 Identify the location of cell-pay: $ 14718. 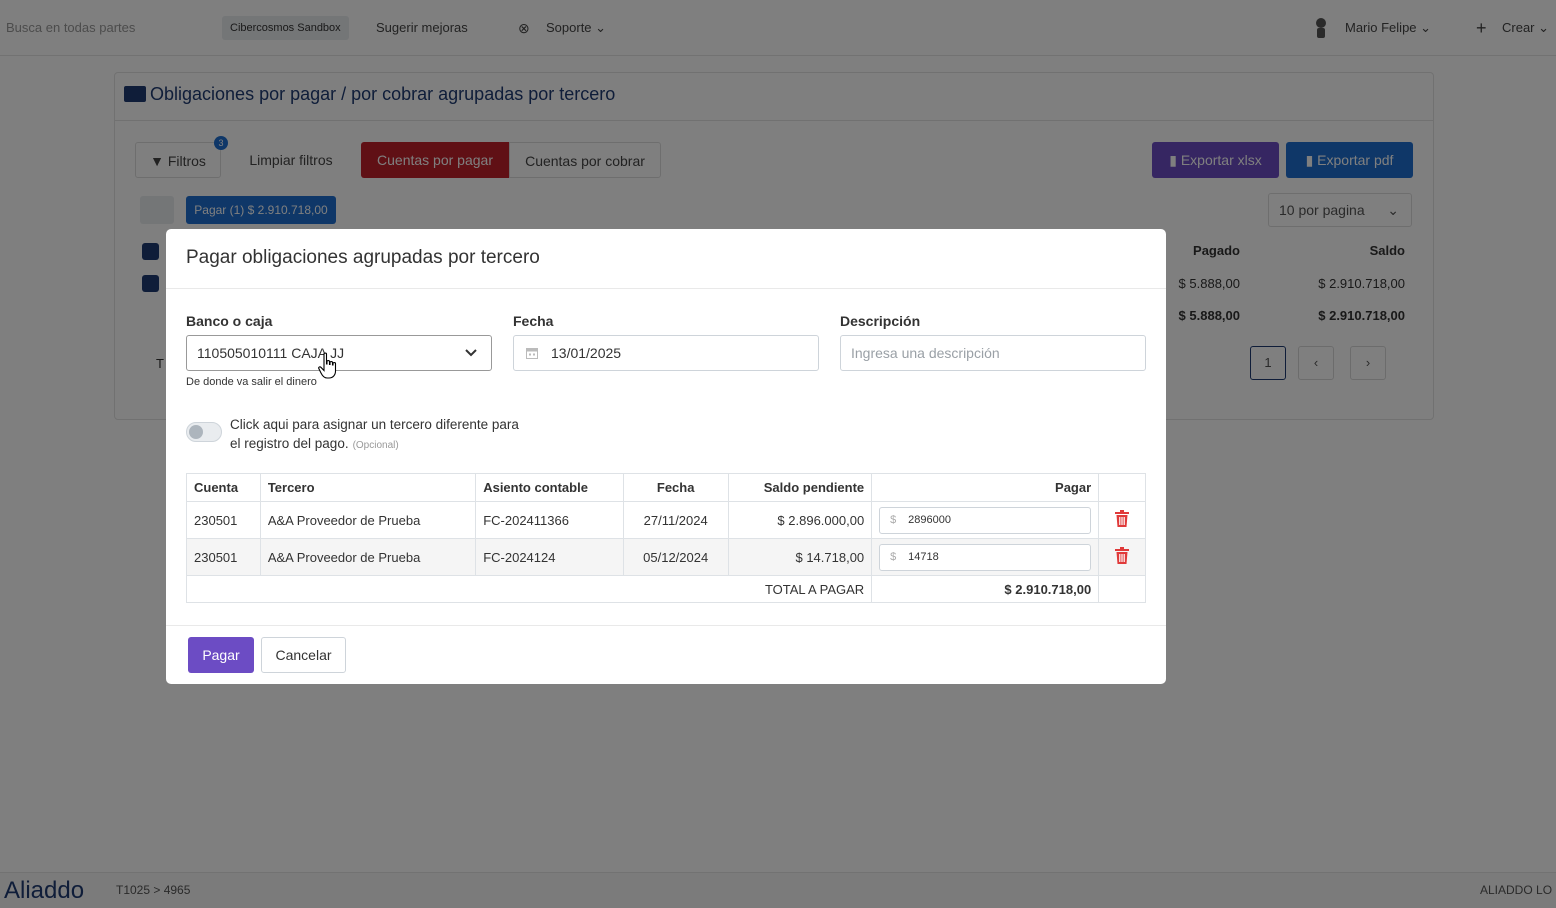
(985, 557).